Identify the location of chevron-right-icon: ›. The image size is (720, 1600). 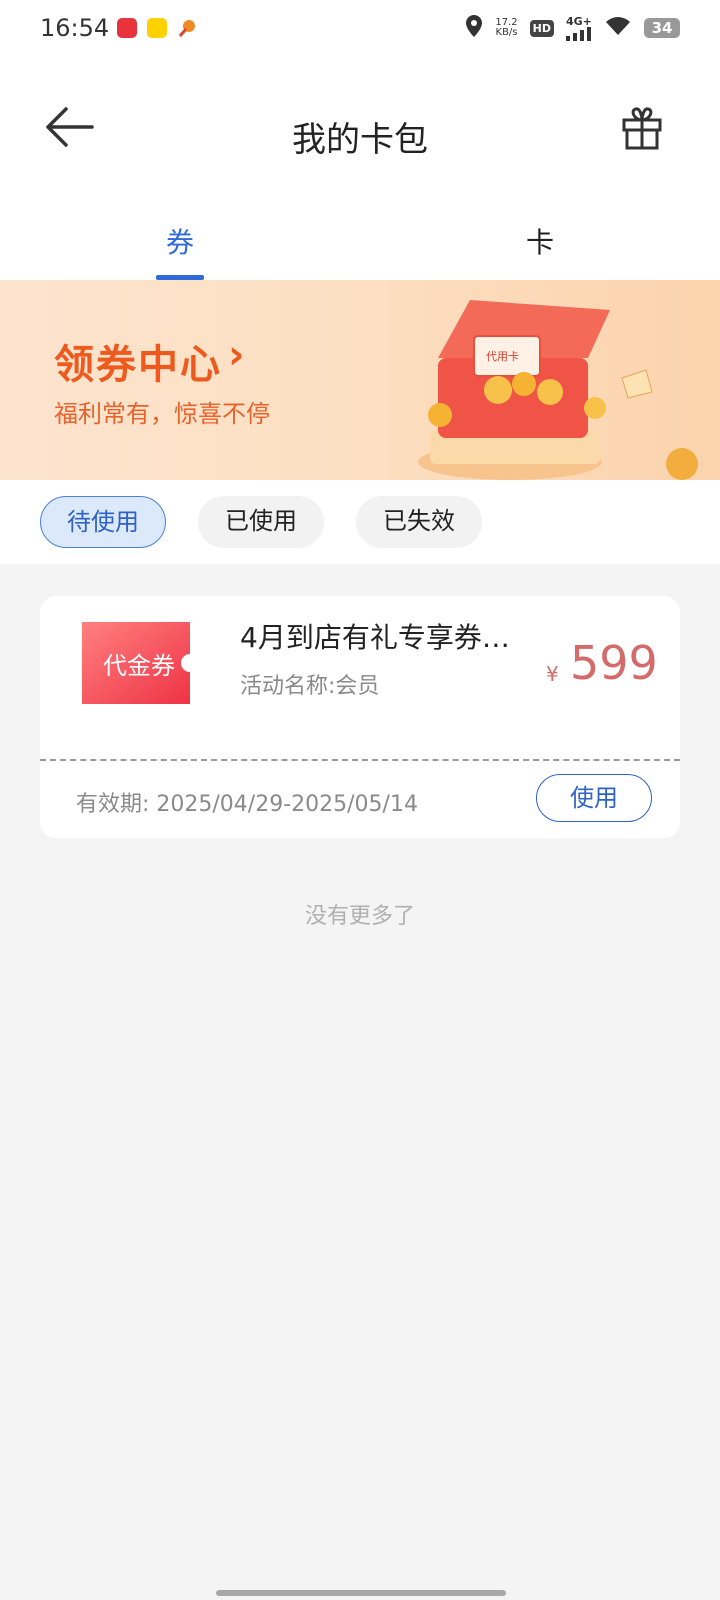
(236, 355).